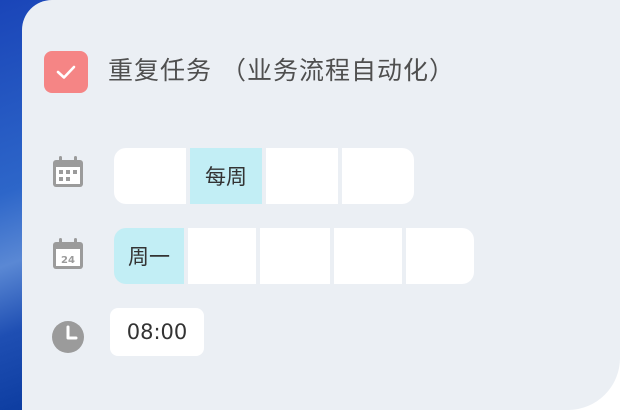  What do you see at coordinates (68, 171) in the screenshot?
I see `calendar-grid-icon` at bounding box center [68, 171].